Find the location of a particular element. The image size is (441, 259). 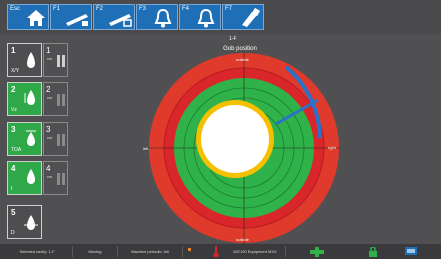

status-machine: Machine periodic: full is located at coordinates (150, 251).